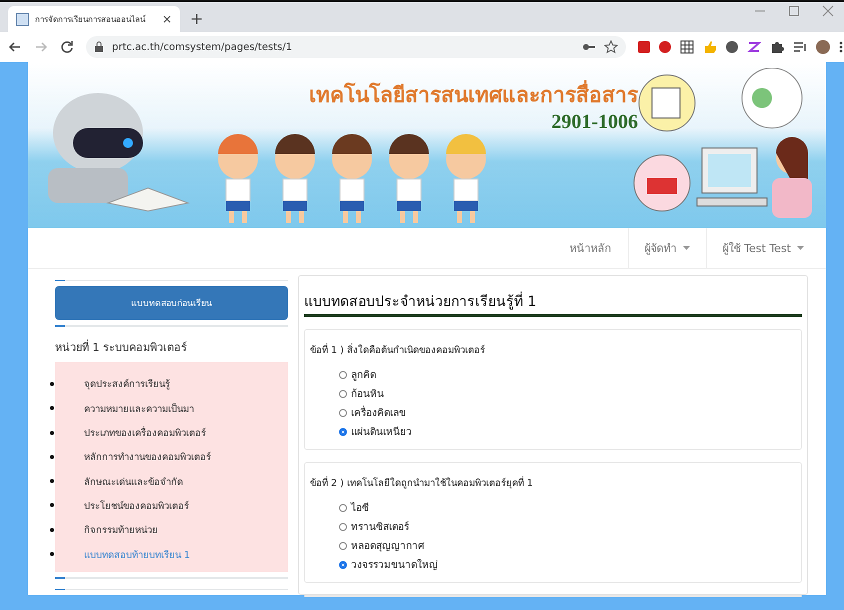 The image size is (844, 610). I want to click on star-icon, so click(611, 47).